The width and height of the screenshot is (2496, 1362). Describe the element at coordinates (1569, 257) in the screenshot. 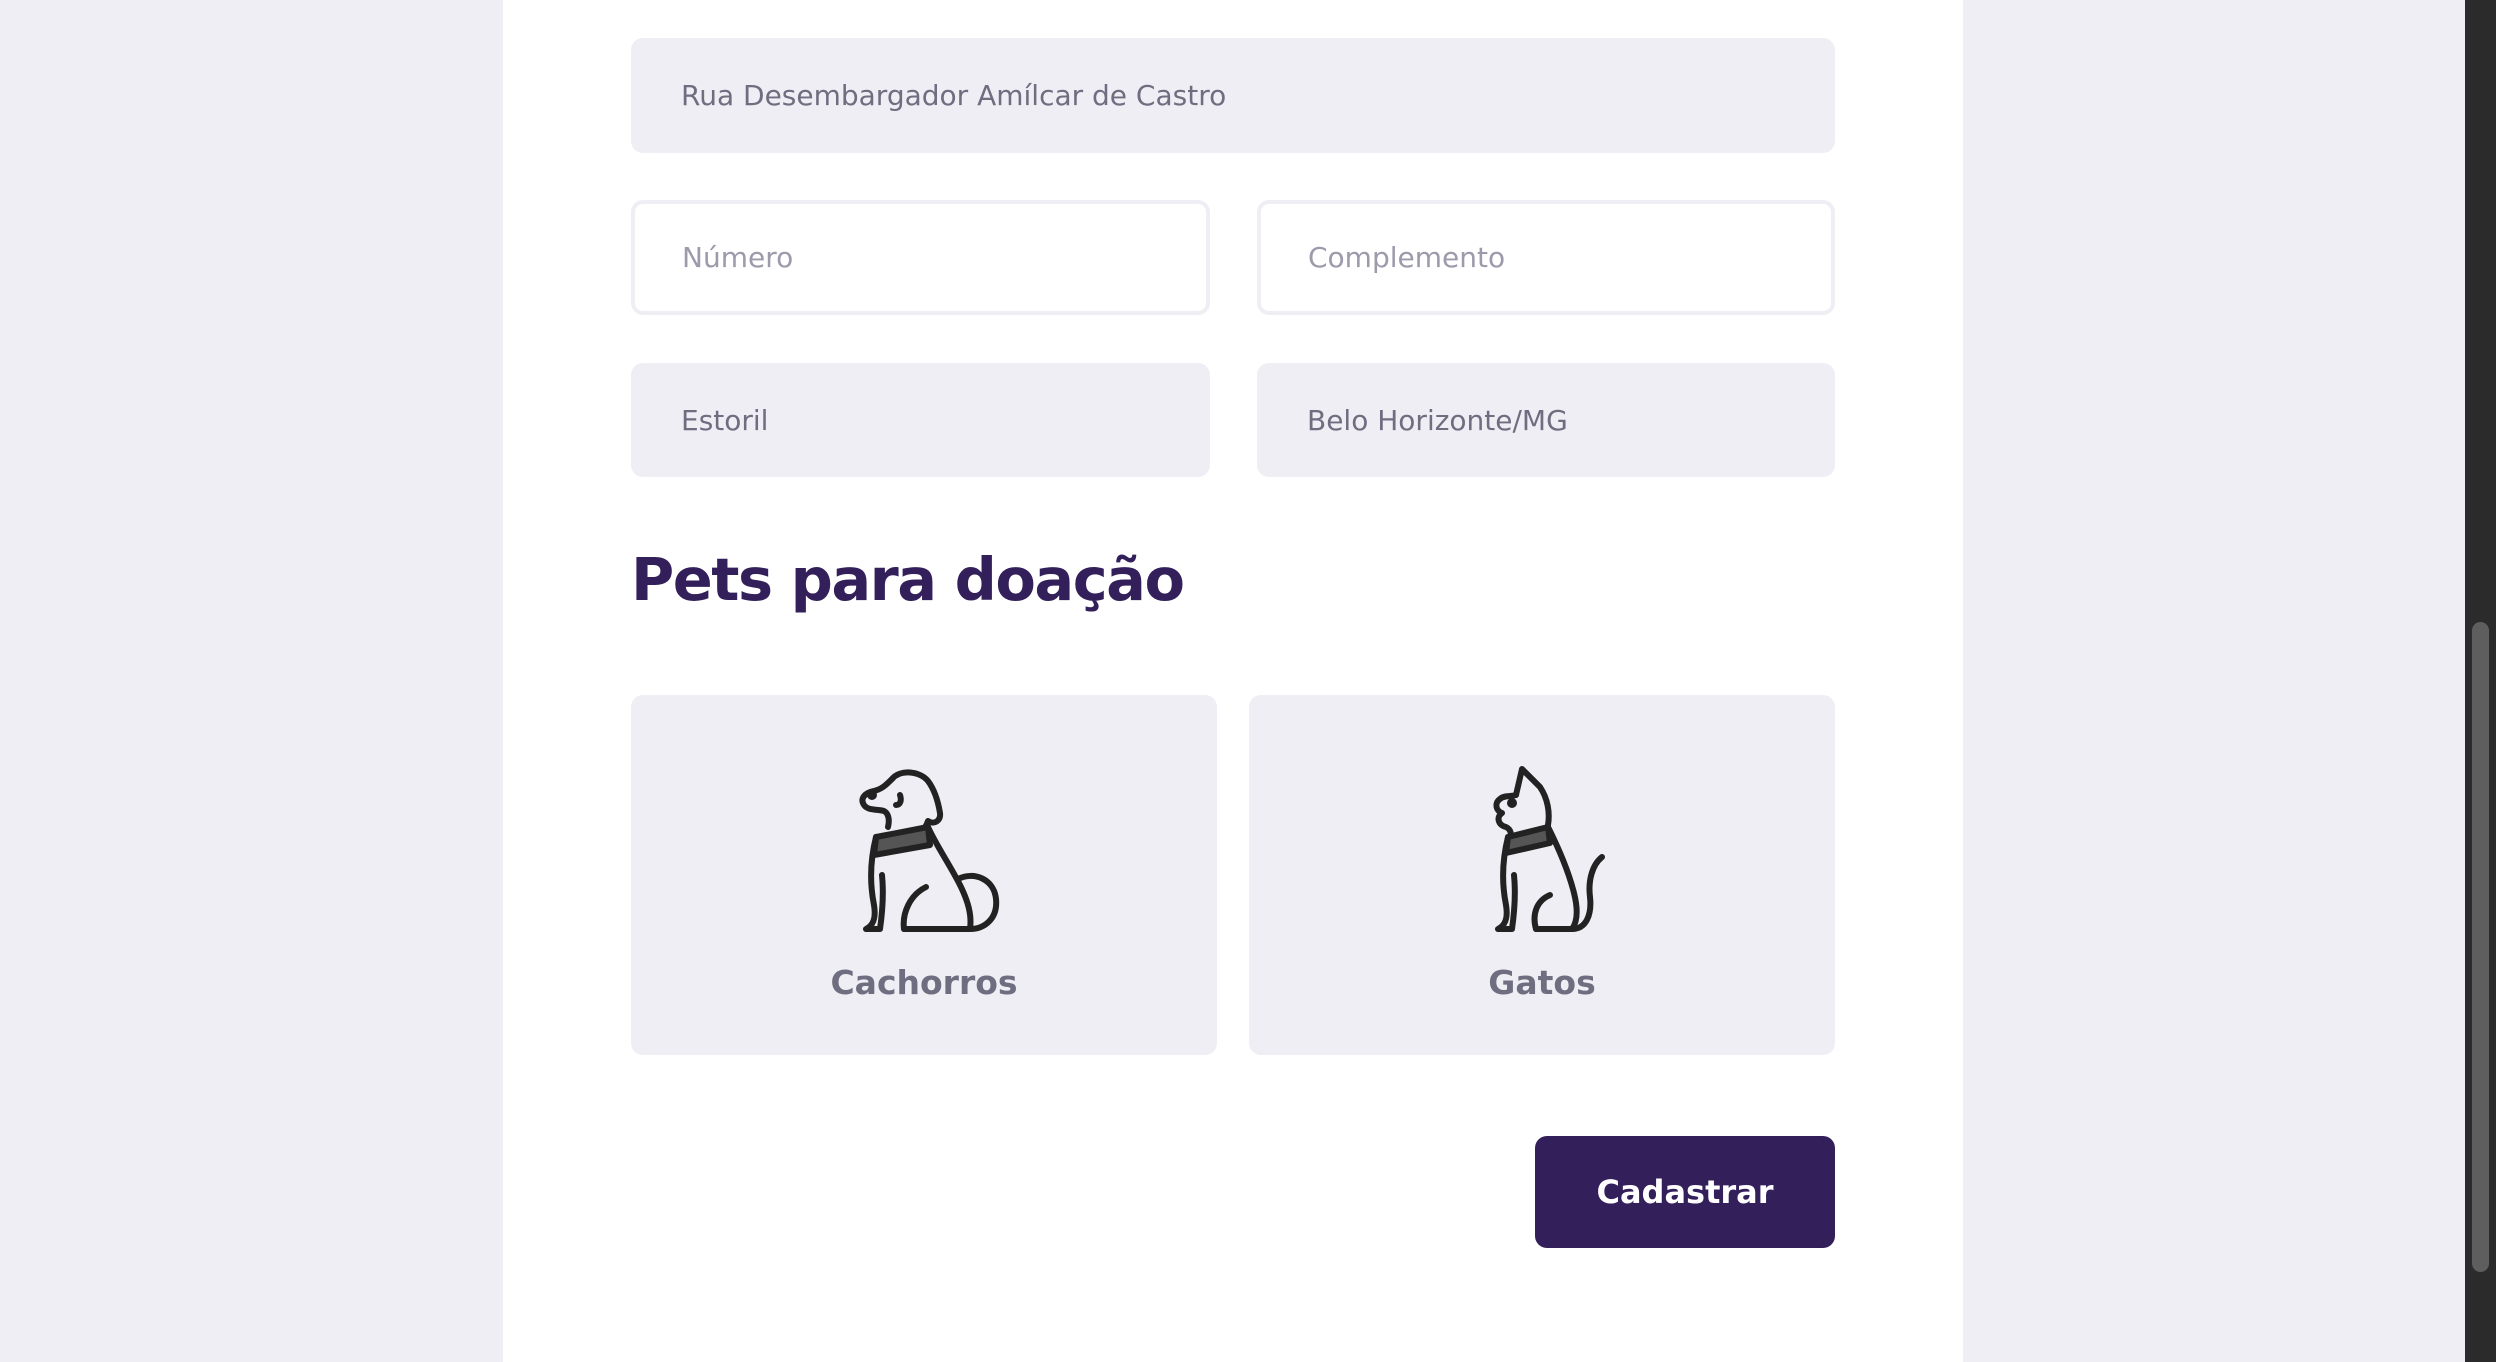

I see `complement-input` at that location.